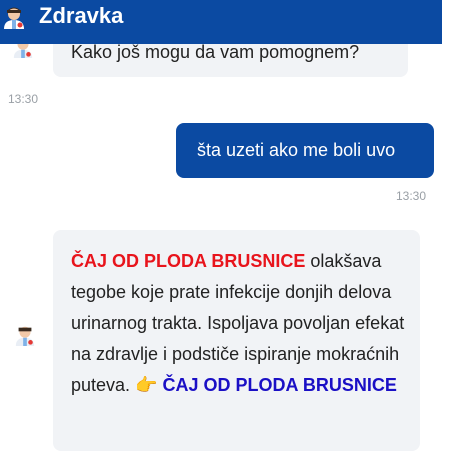 The height and width of the screenshot is (453, 455). What do you see at coordinates (14, 18) in the screenshot?
I see `doctor-avatar-icon` at bounding box center [14, 18].